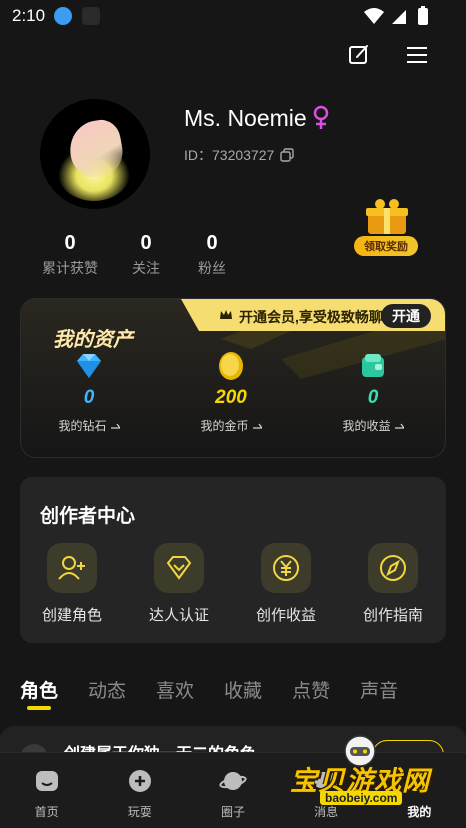 The image size is (466, 828). What do you see at coordinates (178, 615) in the screenshot?
I see `creator-item-label: 达人认证` at bounding box center [178, 615].